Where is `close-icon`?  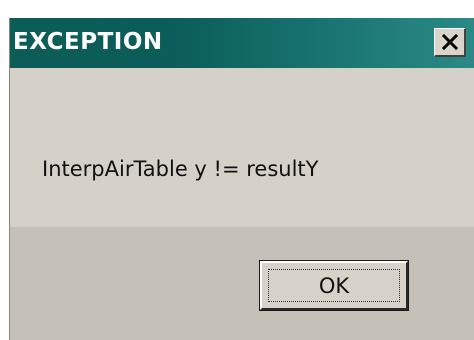
close-icon is located at coordinates (449, 42).